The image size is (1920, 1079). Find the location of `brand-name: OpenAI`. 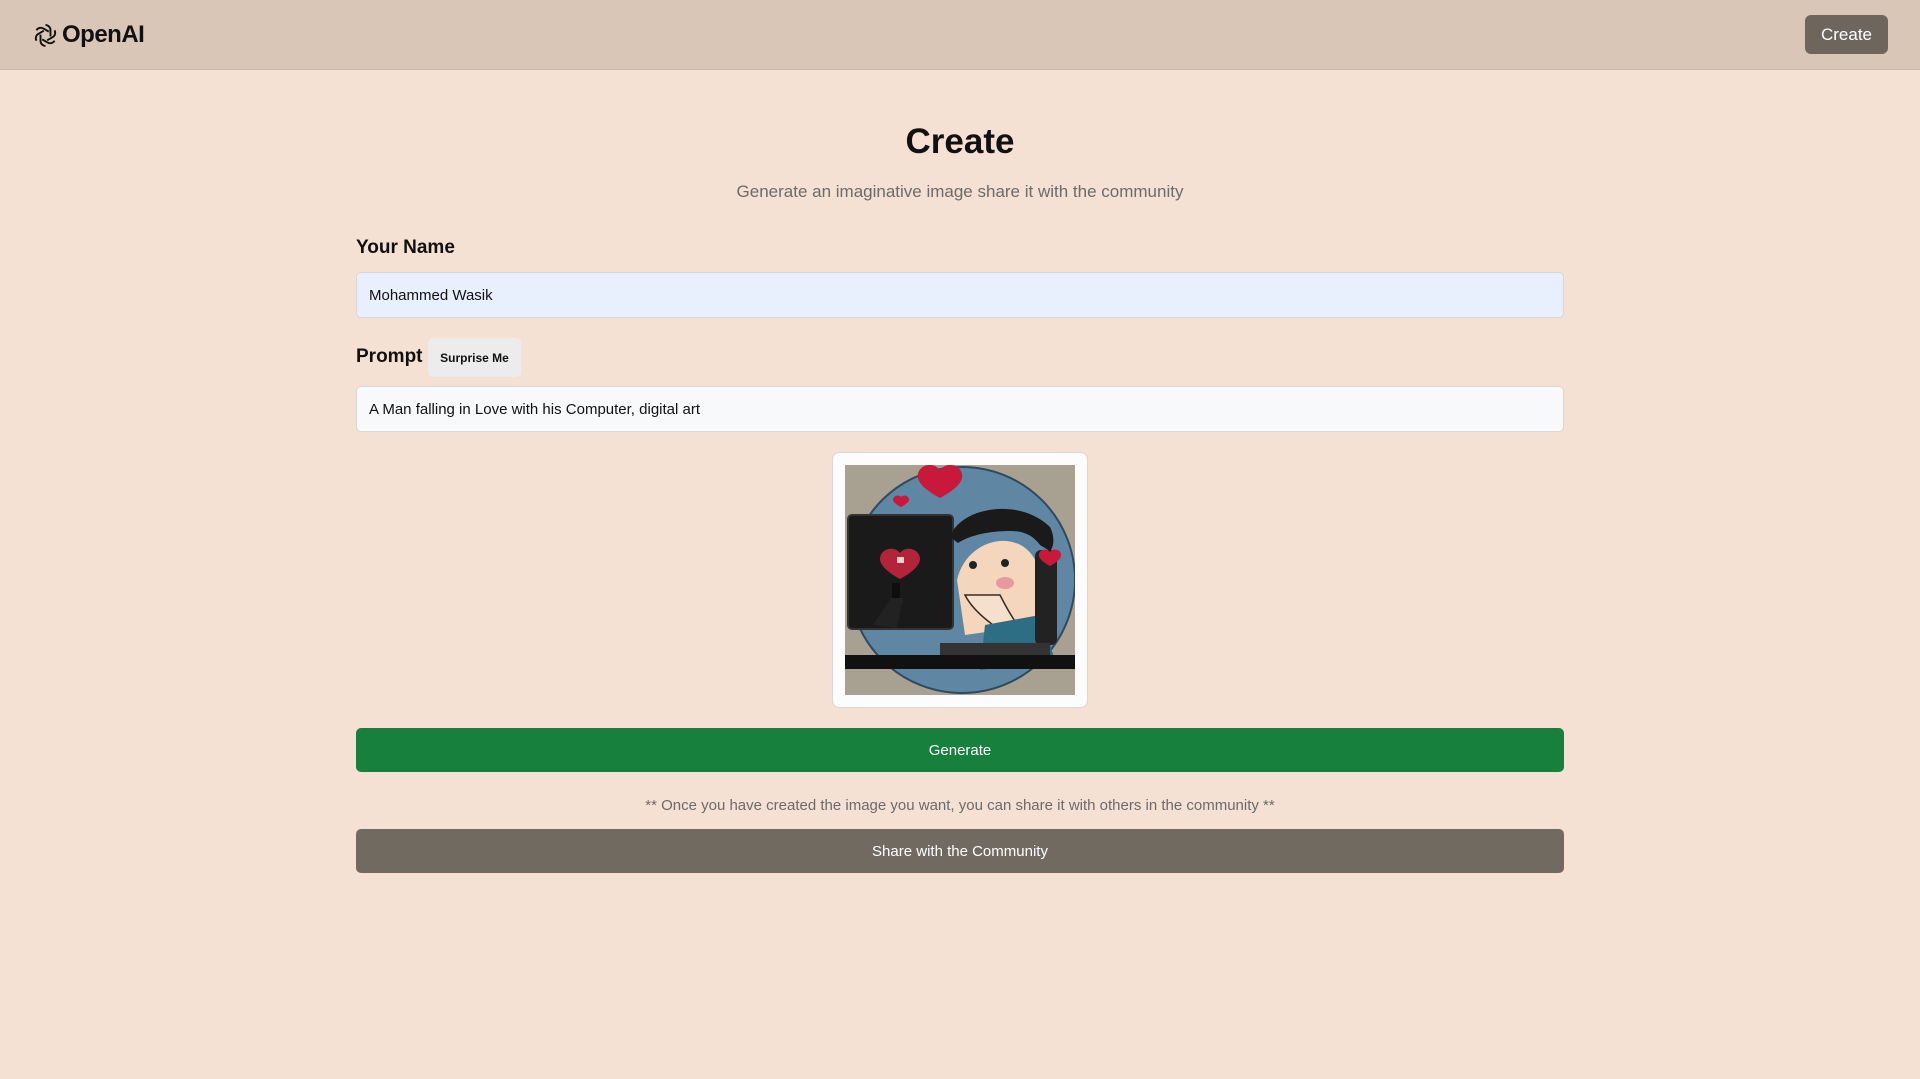

brand-name: OpenAI is located at coordinates (103, 34).